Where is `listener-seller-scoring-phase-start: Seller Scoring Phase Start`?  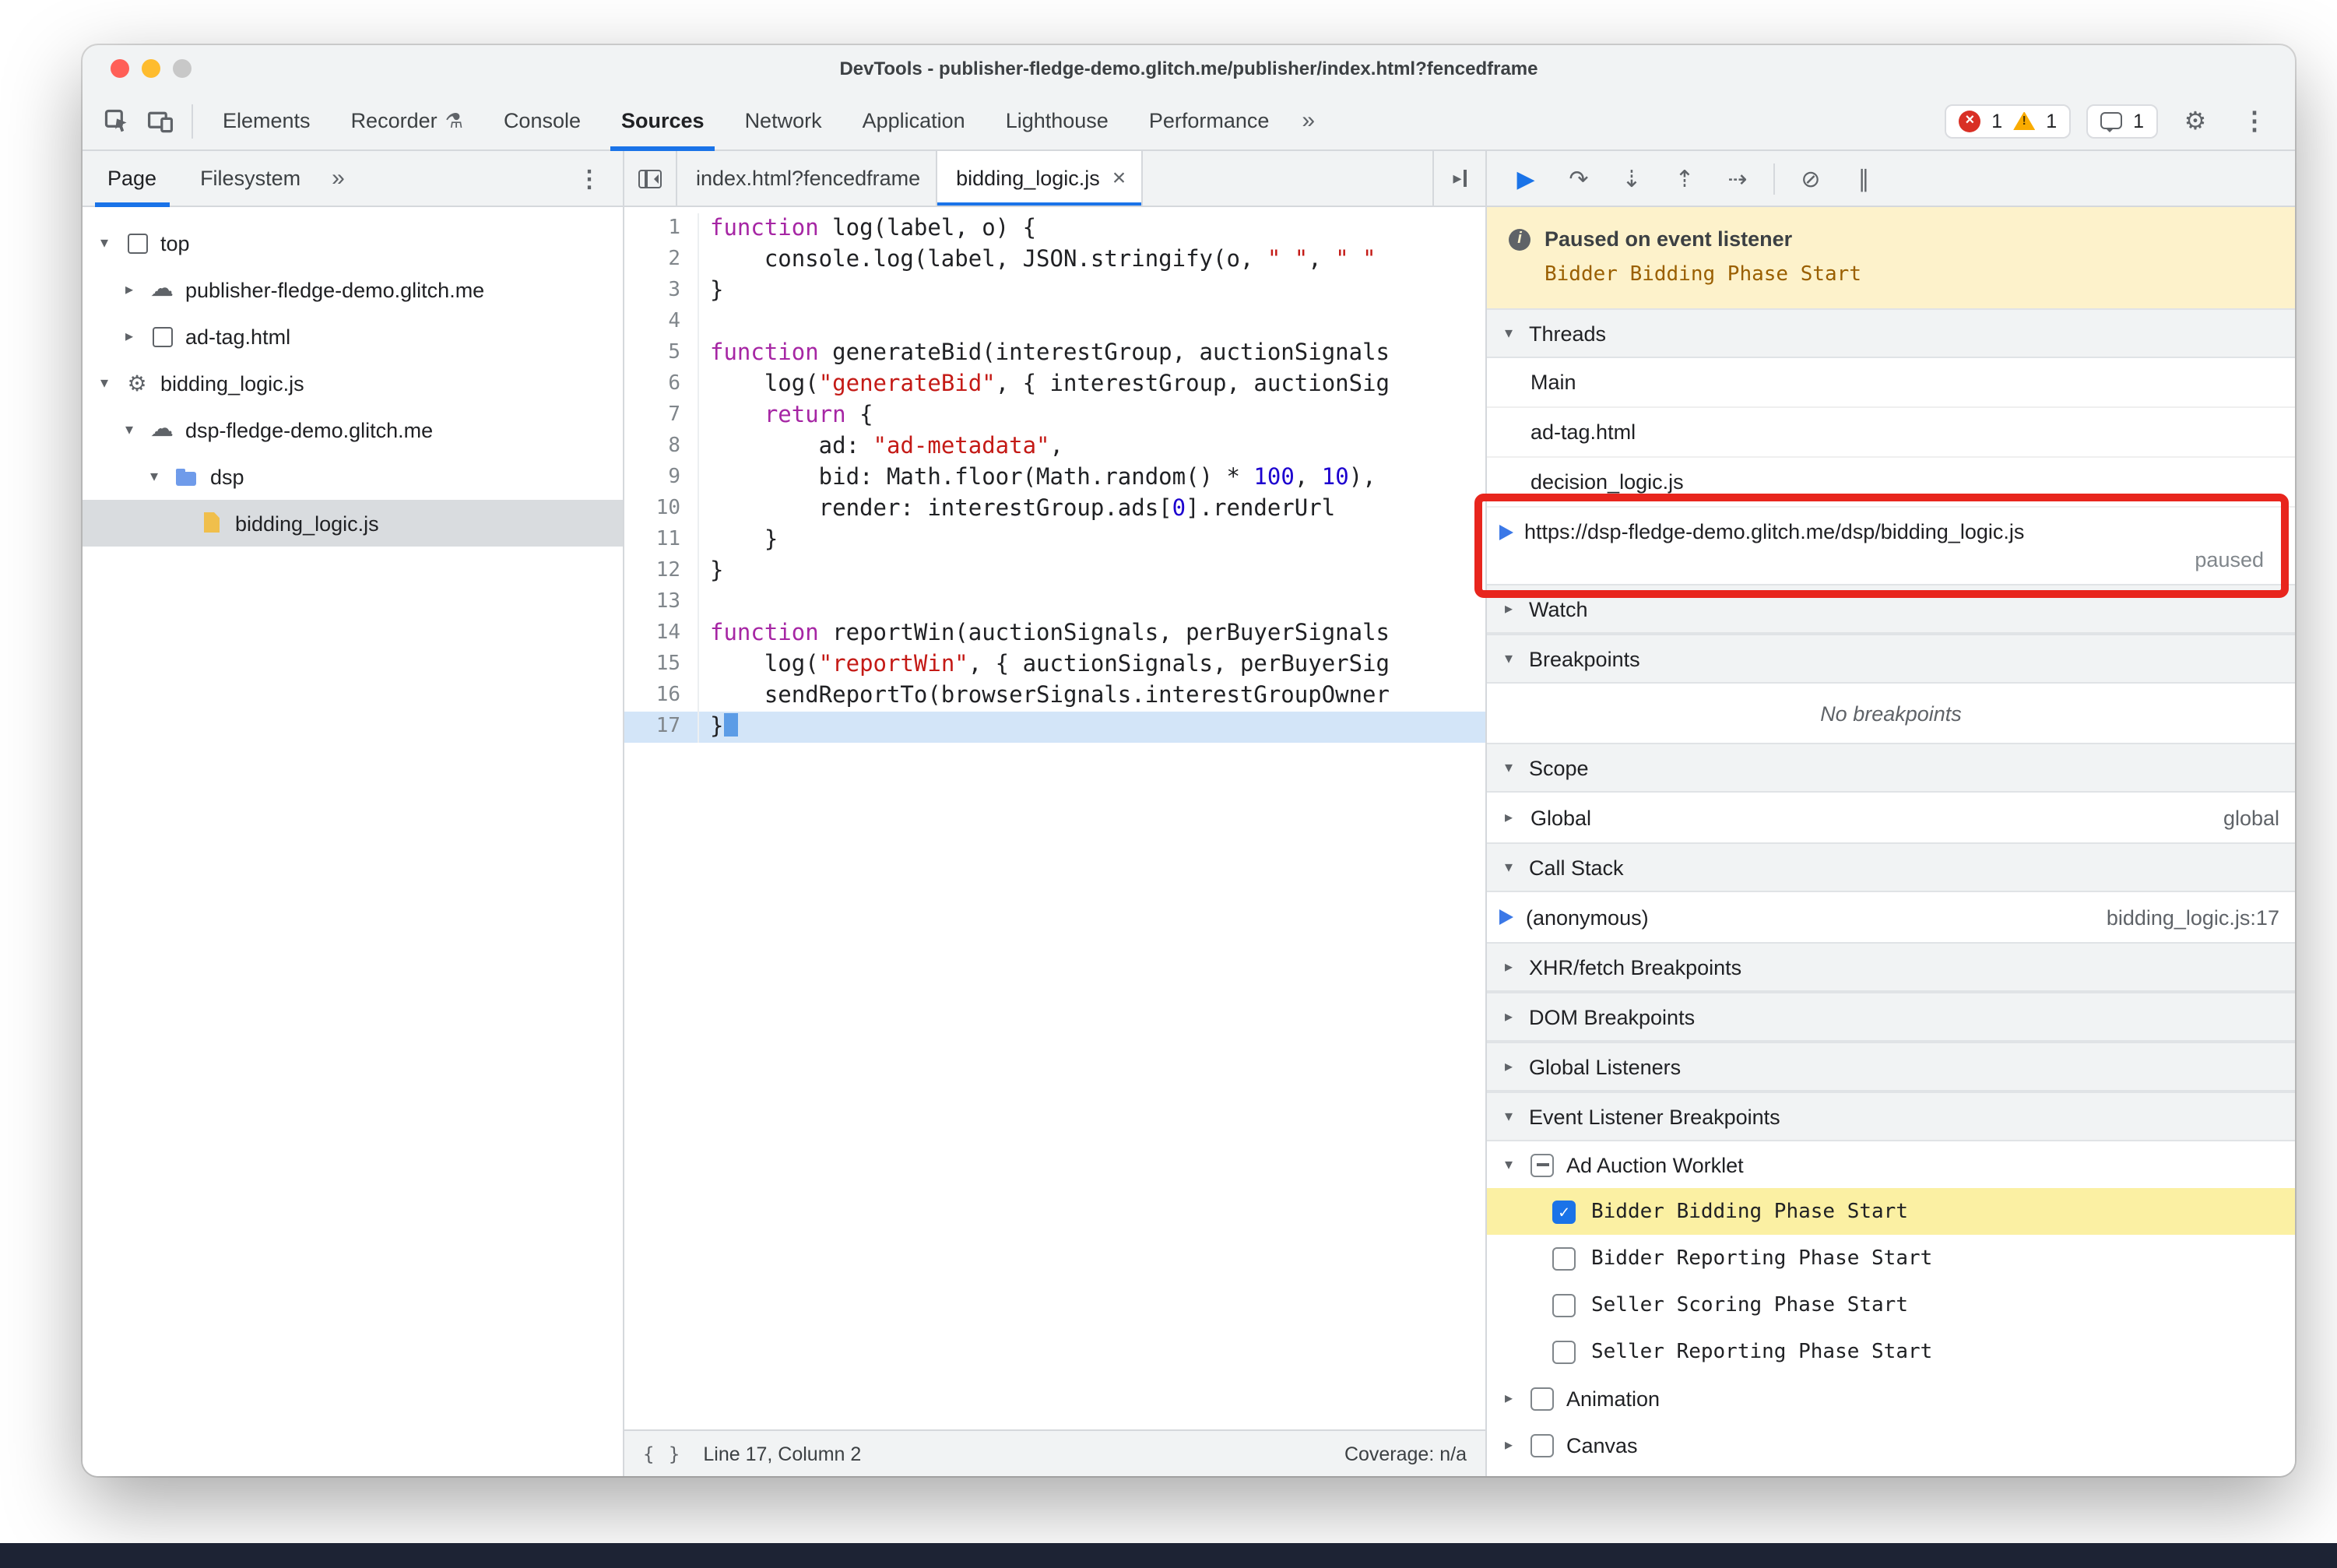 listener-seller-scoring-phase-start: Seller Scoring Phase Start is located at coordinates (1891, 1304).